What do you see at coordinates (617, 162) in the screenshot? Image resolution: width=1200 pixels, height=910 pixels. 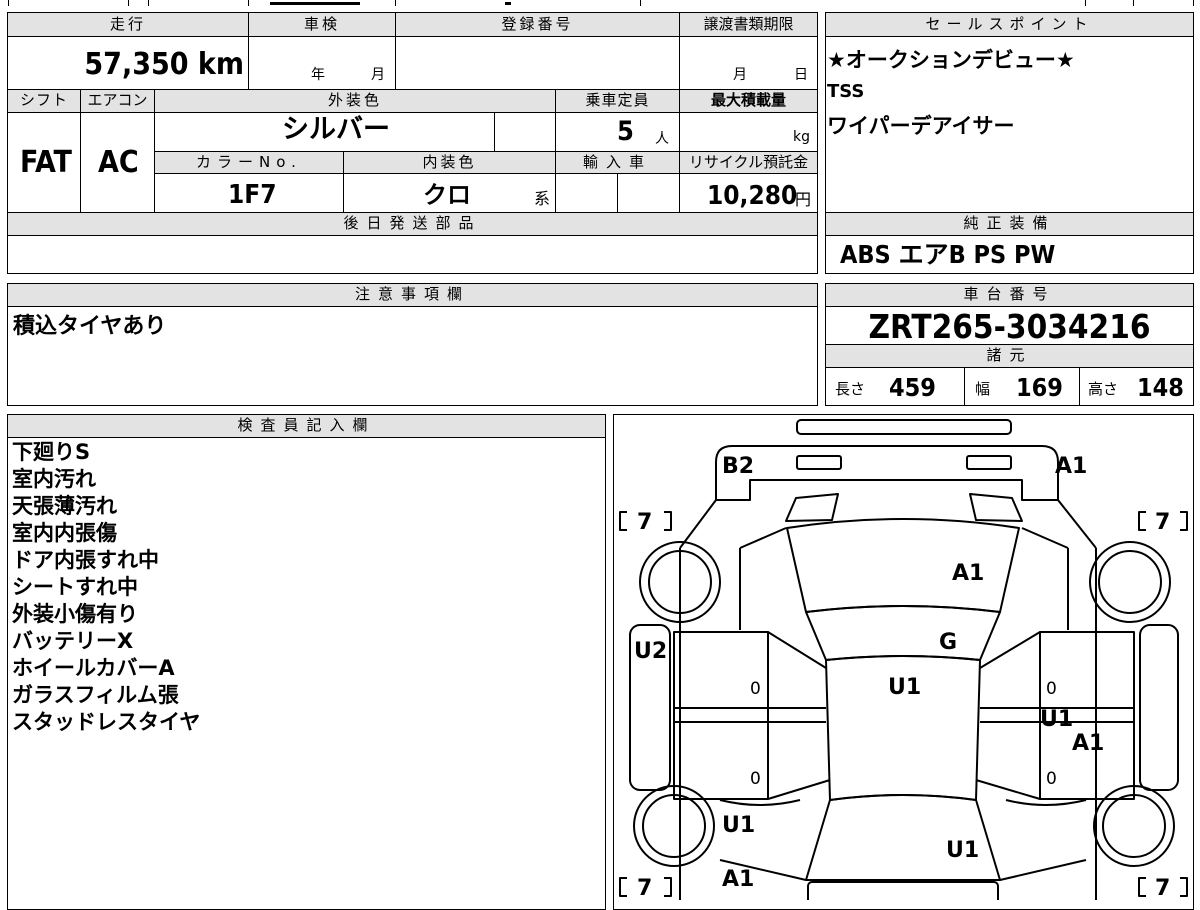 I see `import-label: 輸入車` at bounding box center [617, 162].